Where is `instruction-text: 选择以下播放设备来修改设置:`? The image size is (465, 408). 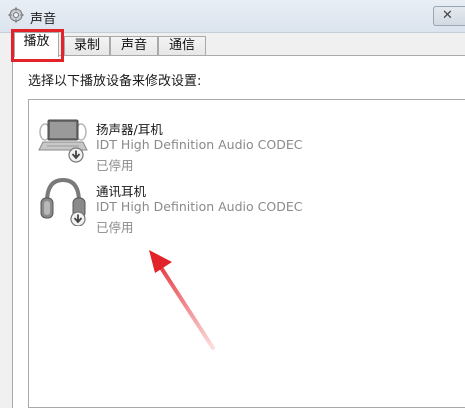
instruction-text: 选择以下播放设备来修改设置: is located at coordinates (115, 81).